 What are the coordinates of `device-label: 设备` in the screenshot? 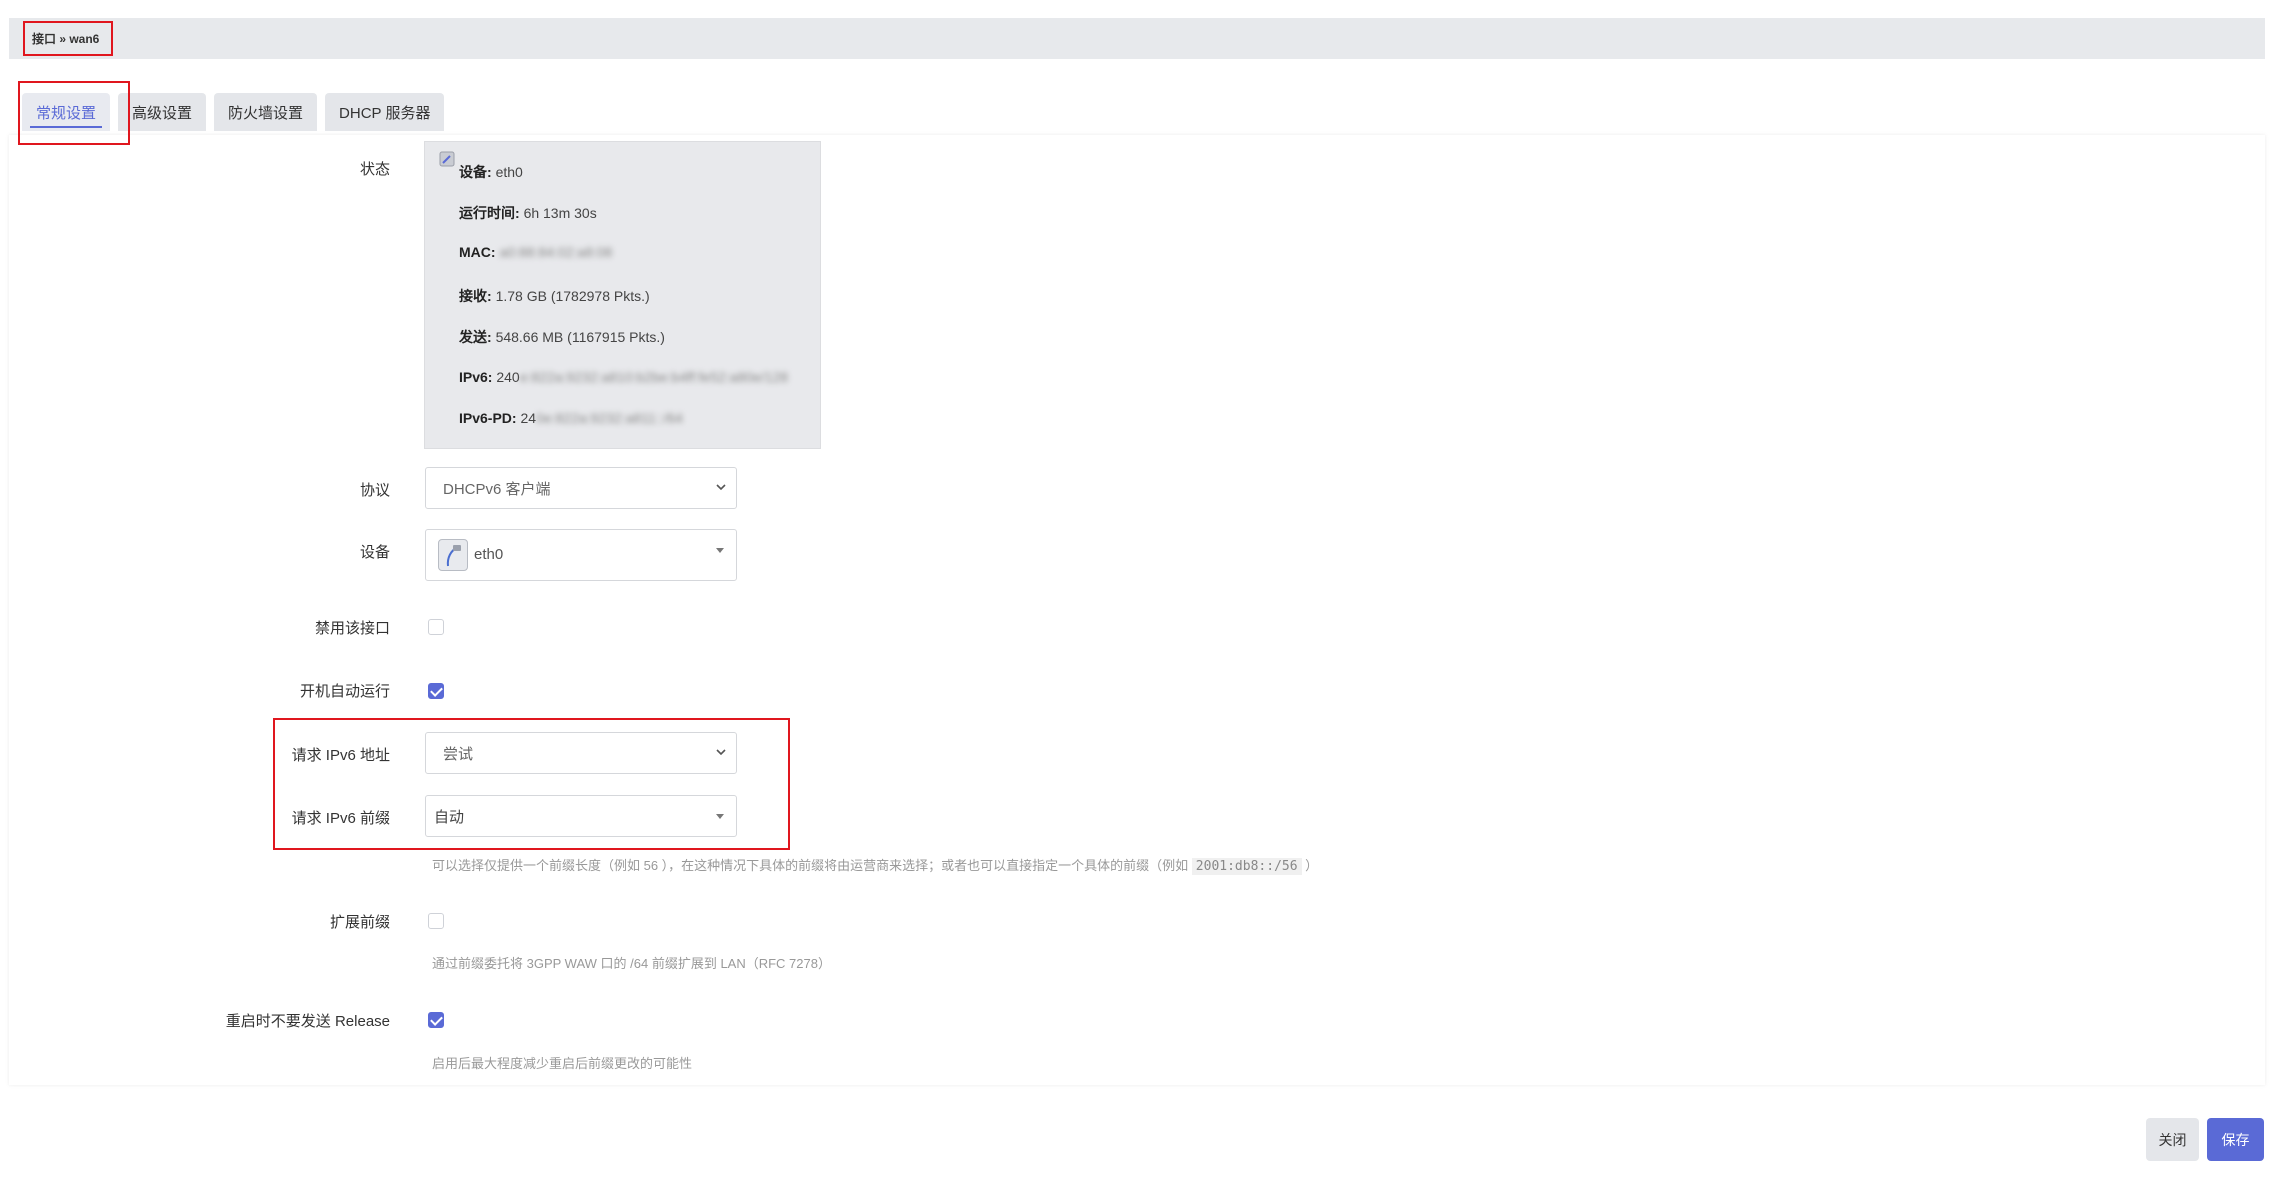 It's located at (374, 552).